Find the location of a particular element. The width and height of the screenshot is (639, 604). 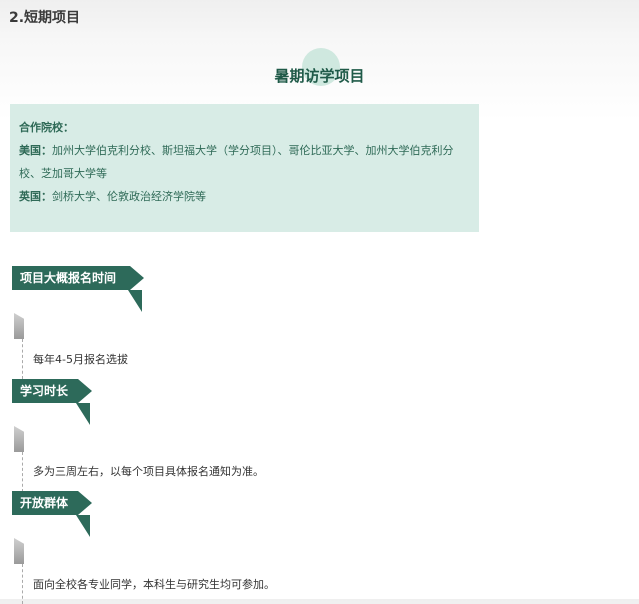

partner-uk-label: 英国： is located at coordinates (35, 196).